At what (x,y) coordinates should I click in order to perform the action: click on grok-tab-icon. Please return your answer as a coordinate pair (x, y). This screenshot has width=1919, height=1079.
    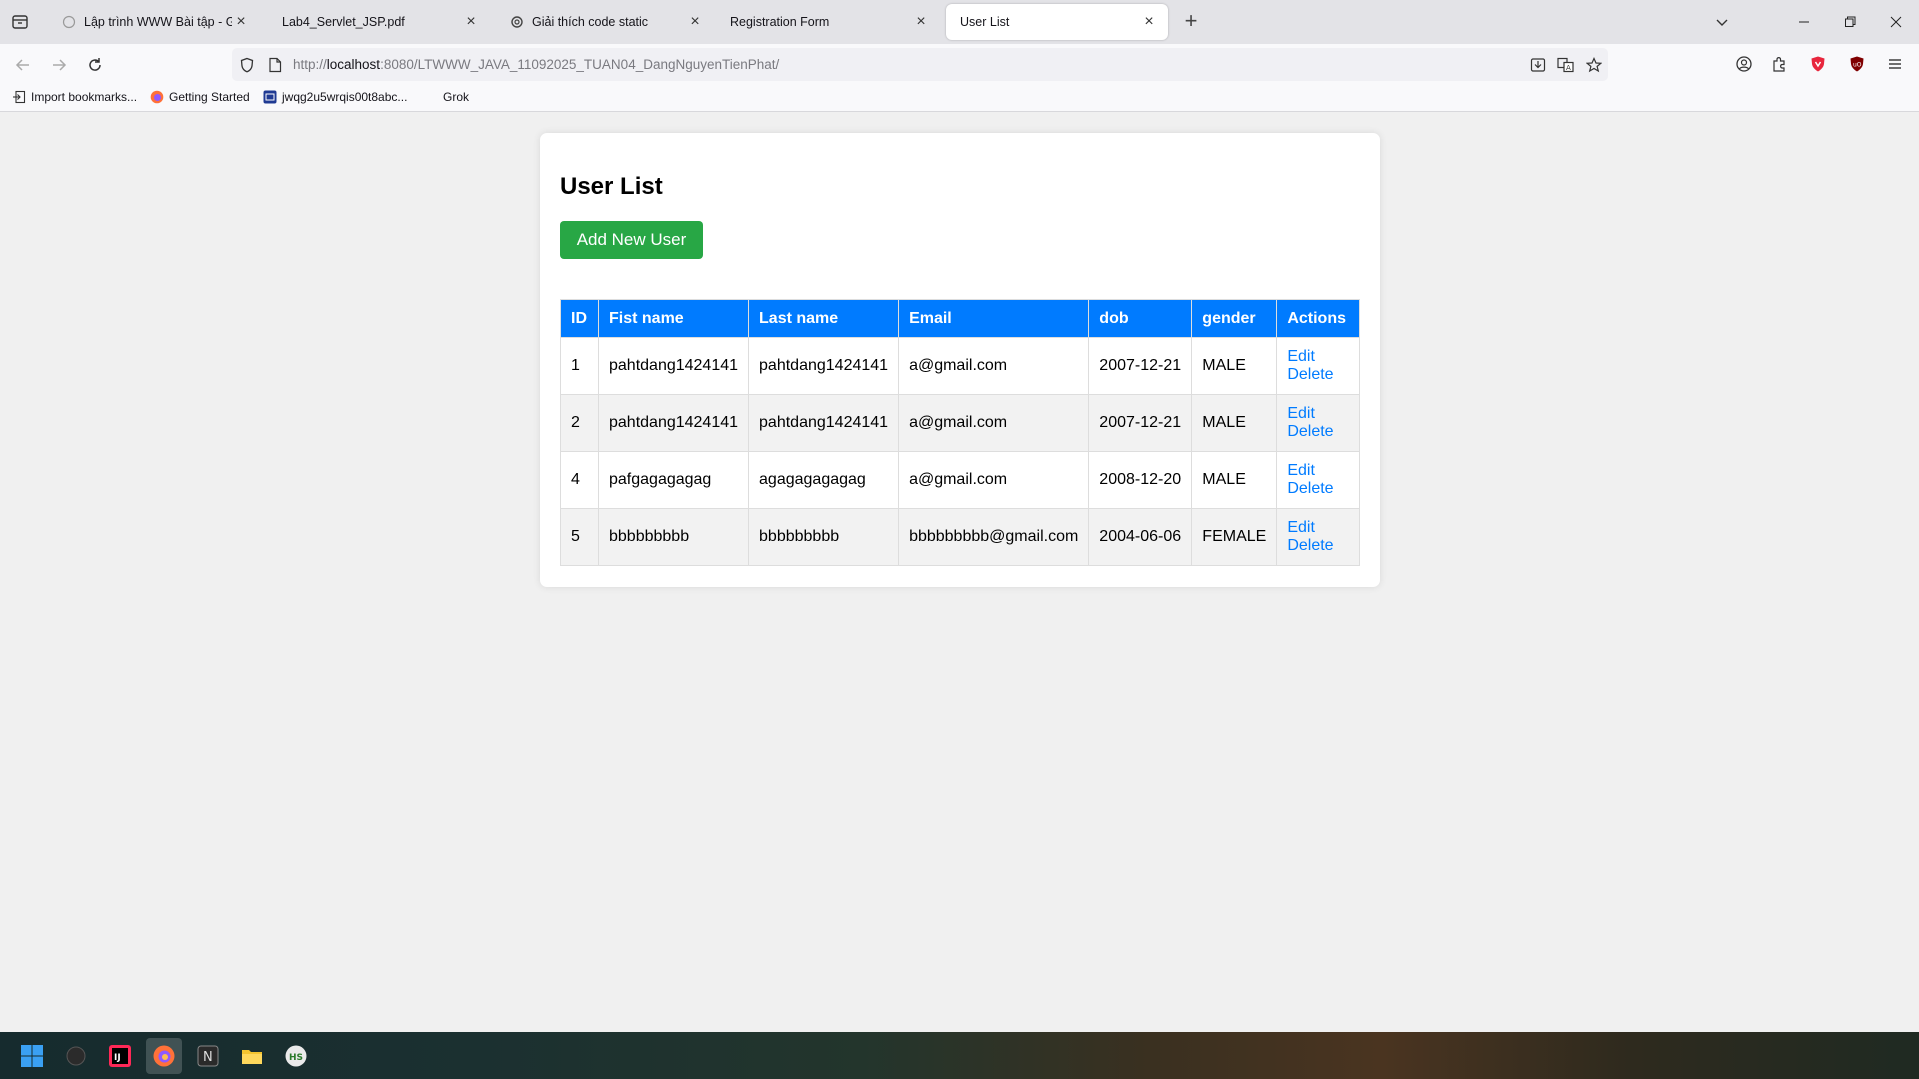
    Looking at the image, I should click on (69, 22).